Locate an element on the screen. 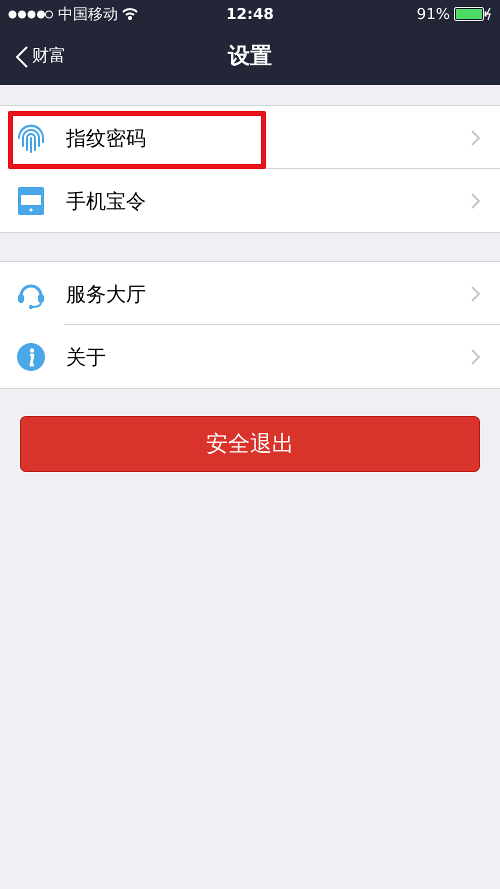  carrier-name: 中国移动 is located at coordinates (88, 14).